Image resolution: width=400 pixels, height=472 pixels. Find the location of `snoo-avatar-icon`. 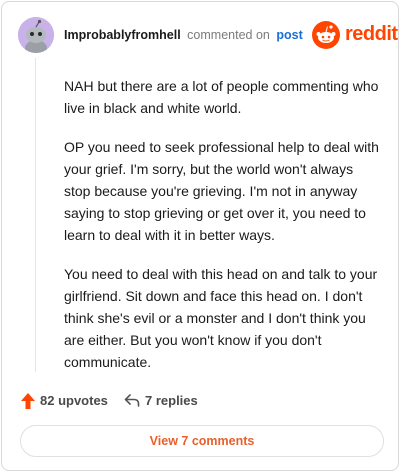

snoo-avatar-icon is located at coordinates (36, 35).